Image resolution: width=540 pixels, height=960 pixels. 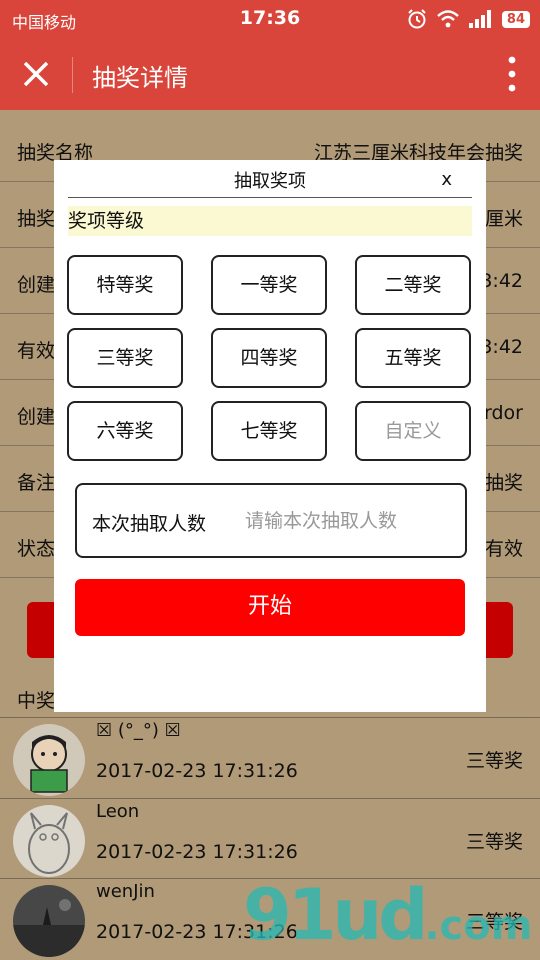 What do you see at coordinates (413, 358) in the screenshot?
I see `prize-option-fifth: 五等奖` at bounding box center [413, 358].